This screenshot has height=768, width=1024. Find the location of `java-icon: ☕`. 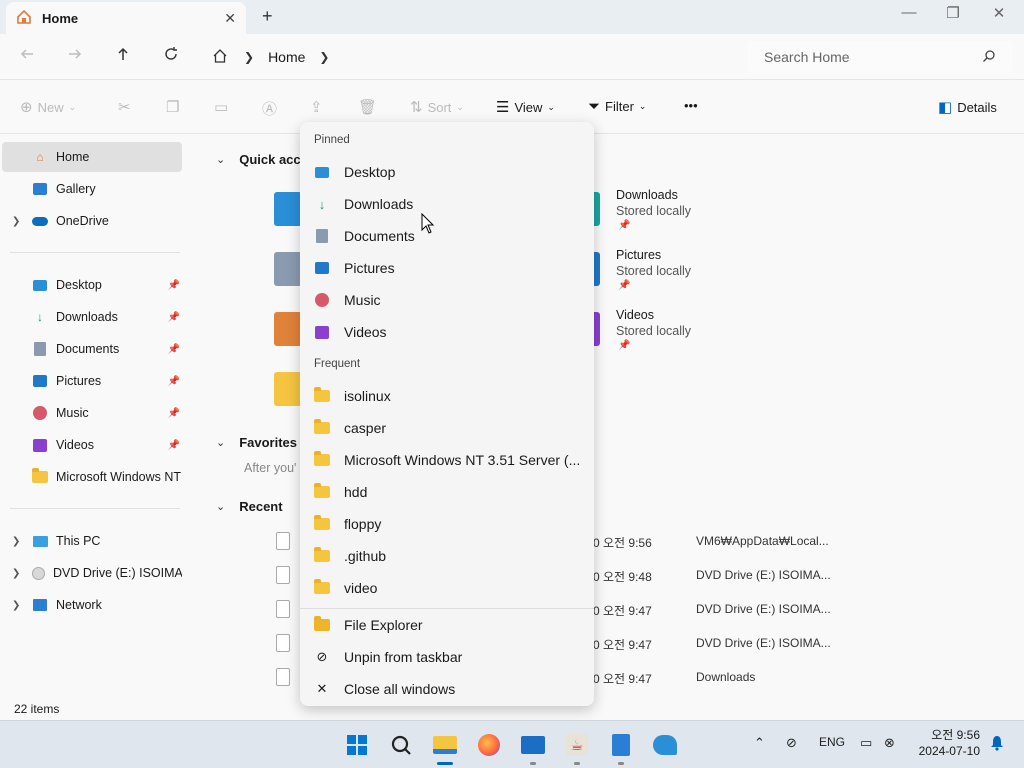

java-icon: ☕ is located at coordinates (577, 745).